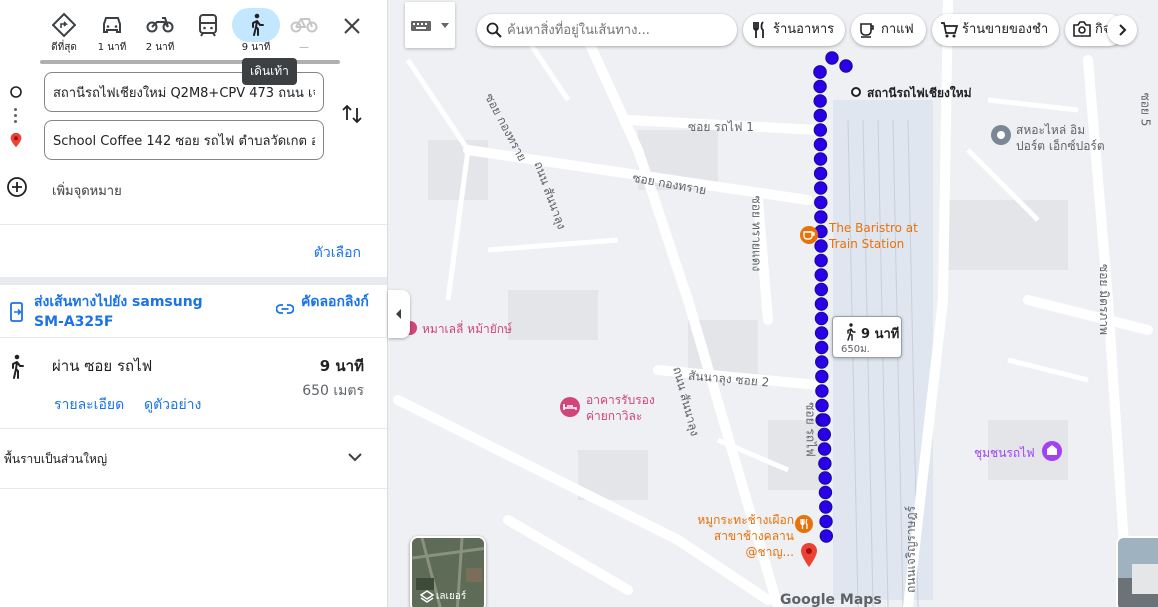 This screenshot has height=607, width=1158. I want to click on popup-duration: 9 นาที, so click(880, 334).